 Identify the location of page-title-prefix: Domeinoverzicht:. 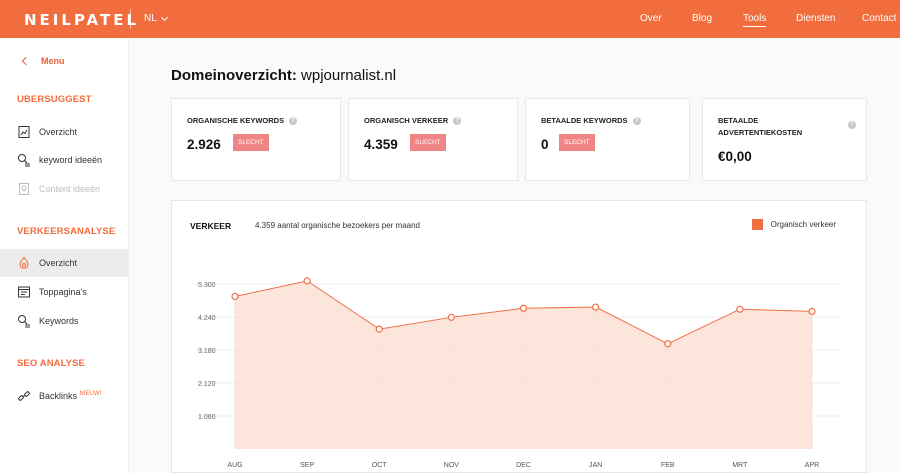
(234, 75).